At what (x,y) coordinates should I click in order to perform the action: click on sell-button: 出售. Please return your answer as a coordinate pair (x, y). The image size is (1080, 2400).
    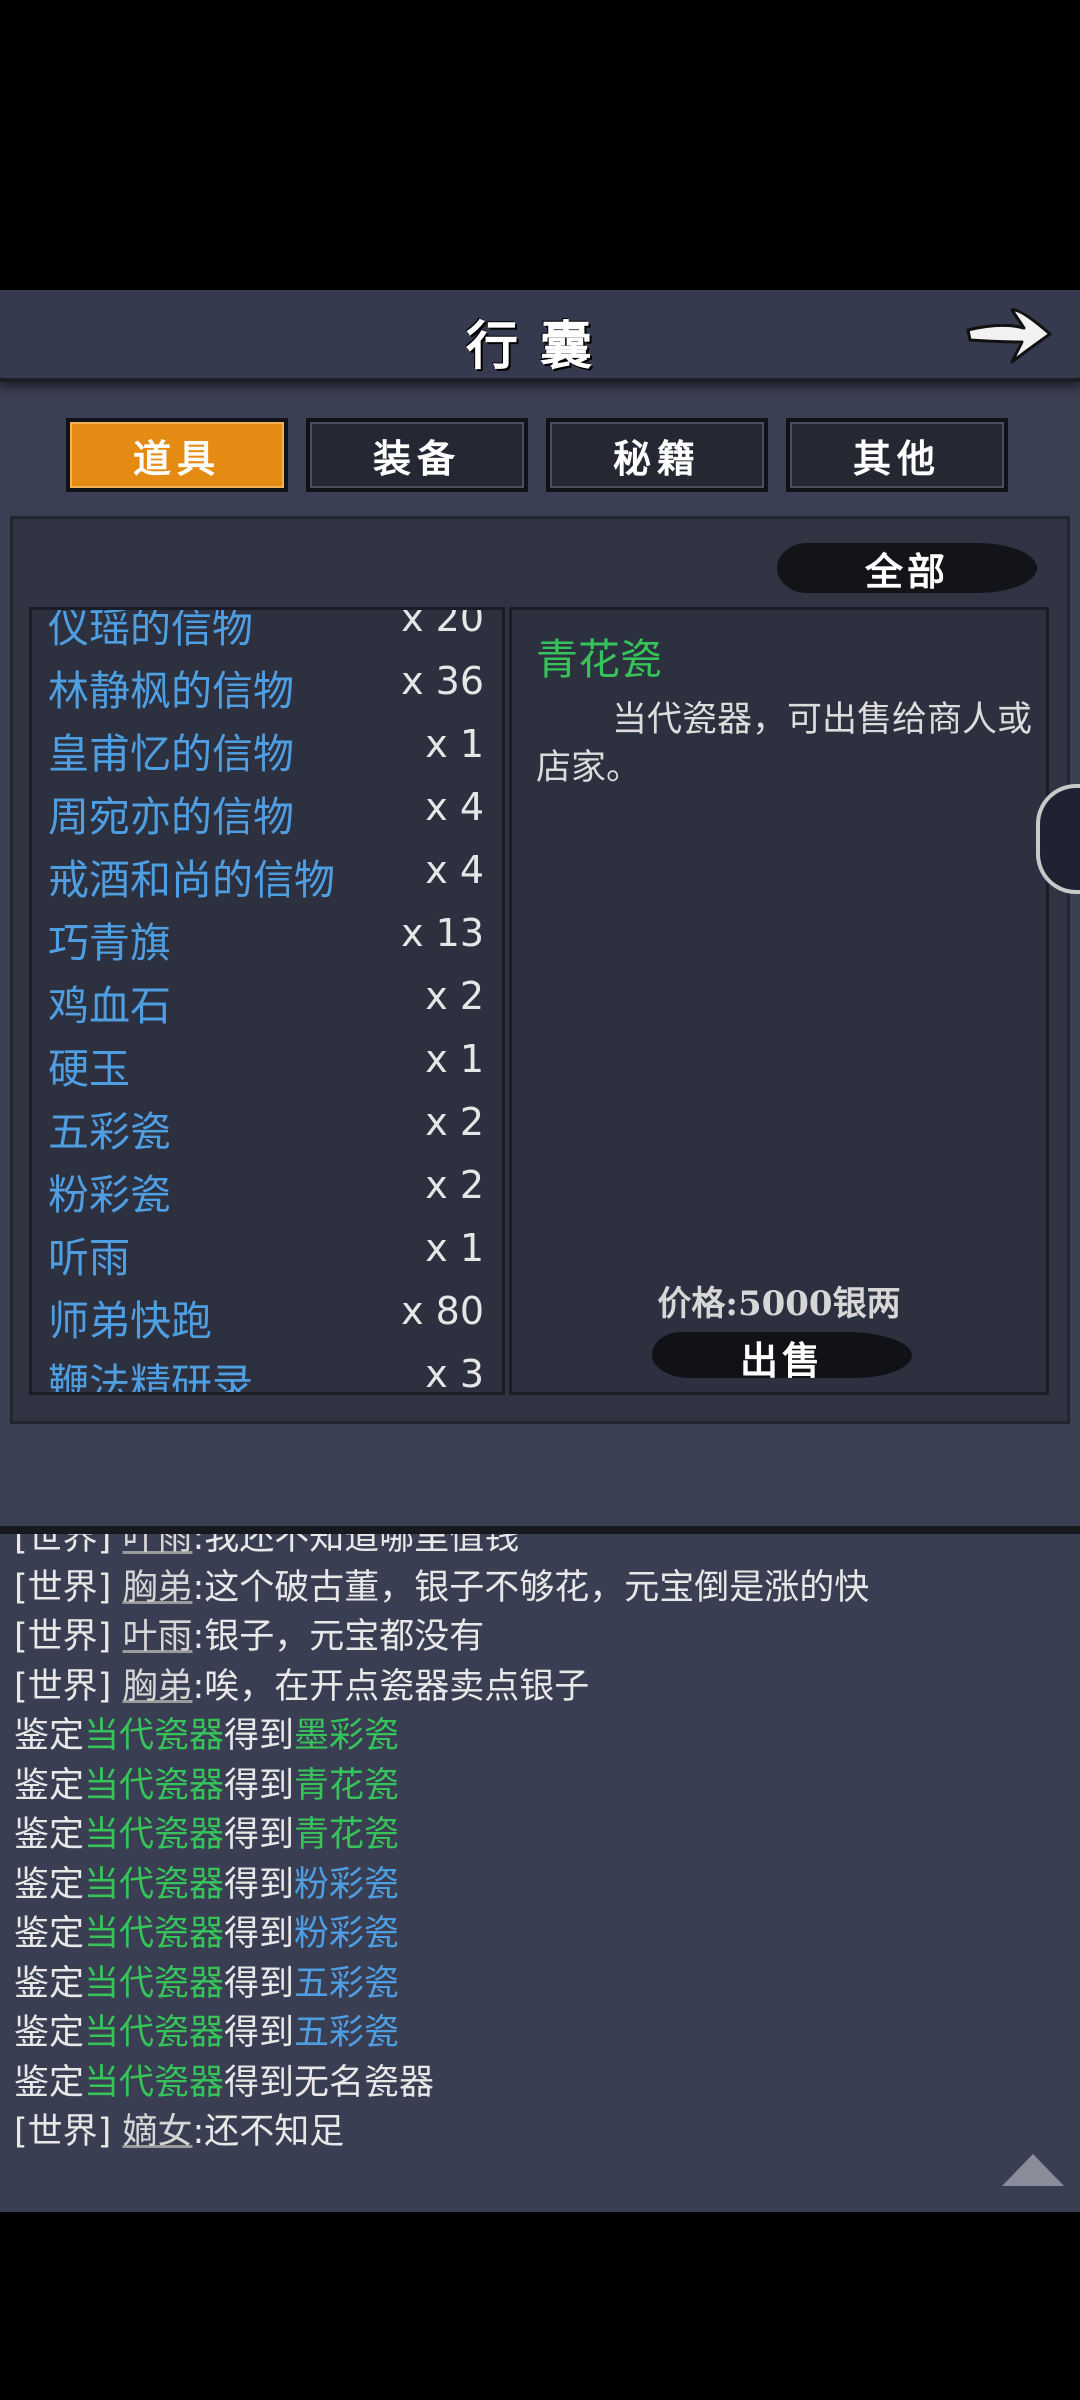
    Looking at the image, I should click on (782, 1354).